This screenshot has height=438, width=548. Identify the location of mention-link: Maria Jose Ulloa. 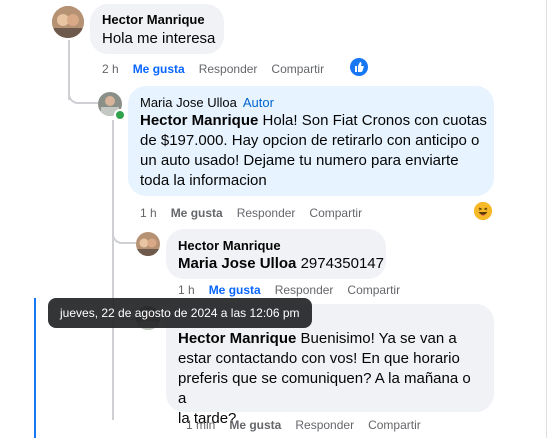
(237, 263).